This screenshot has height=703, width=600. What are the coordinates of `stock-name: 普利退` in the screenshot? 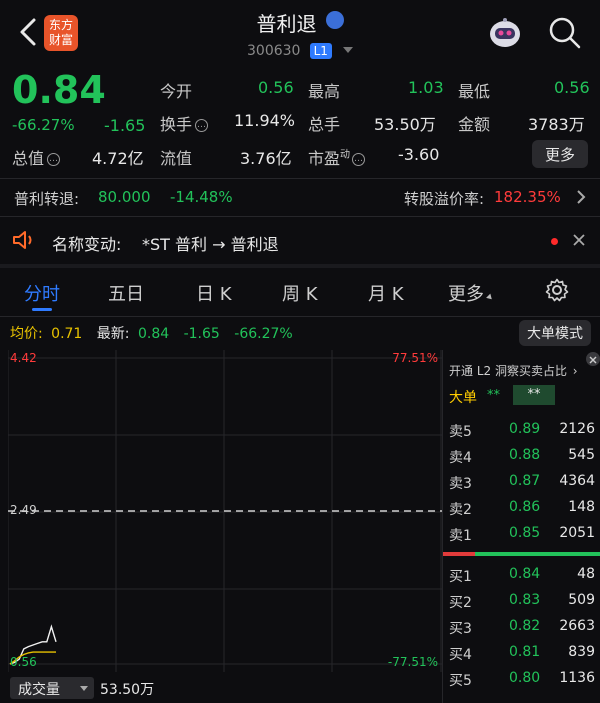 It's located at (286, 24).